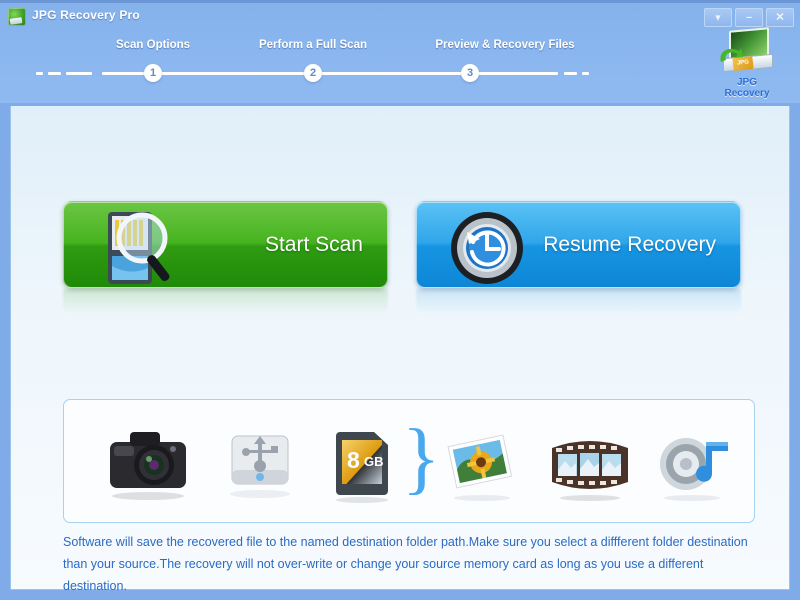 The width and height of the screenshot is (800, 600). Describe the element at coordinates (153, 45) in the screenshot. I see `step-label-1: Scan Options` at that location.